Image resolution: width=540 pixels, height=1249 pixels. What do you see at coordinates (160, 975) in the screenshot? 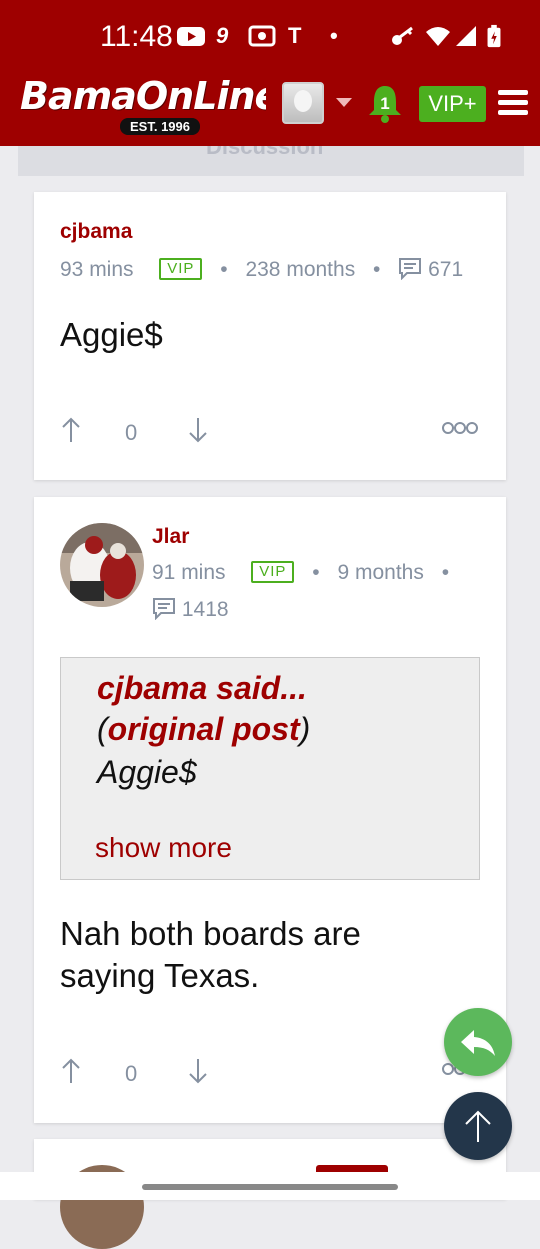
I see `post-body-line: saying Texas.` at bounding box center [160, 975].